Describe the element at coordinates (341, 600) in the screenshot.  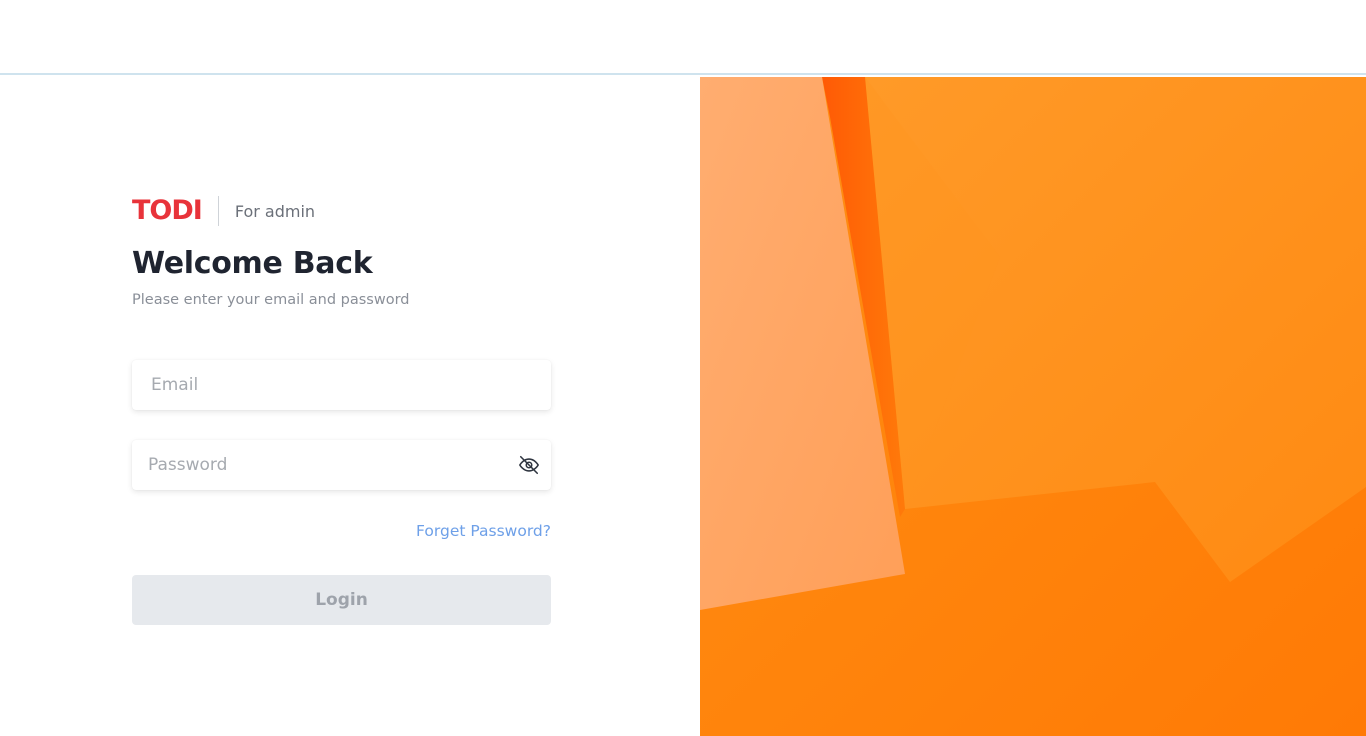
I see `login-button: Login` at that location.